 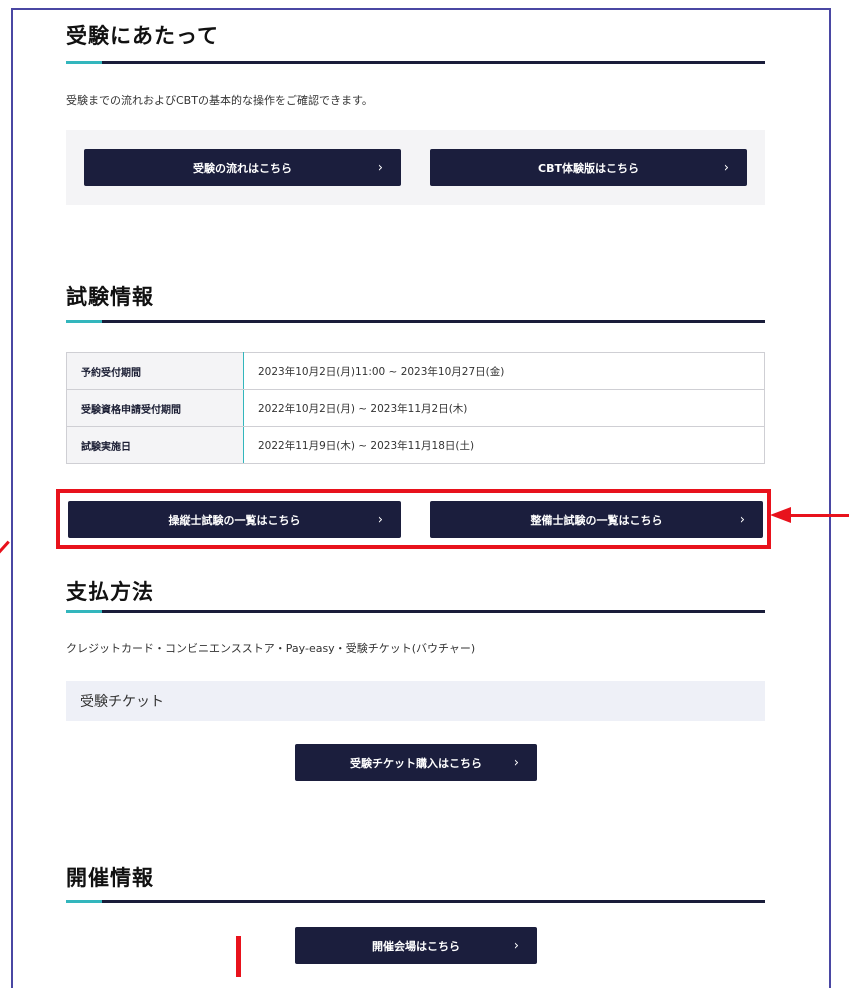 I want to click on venue-button-label: 開催会場はこちら, so click(x=416, y=946).